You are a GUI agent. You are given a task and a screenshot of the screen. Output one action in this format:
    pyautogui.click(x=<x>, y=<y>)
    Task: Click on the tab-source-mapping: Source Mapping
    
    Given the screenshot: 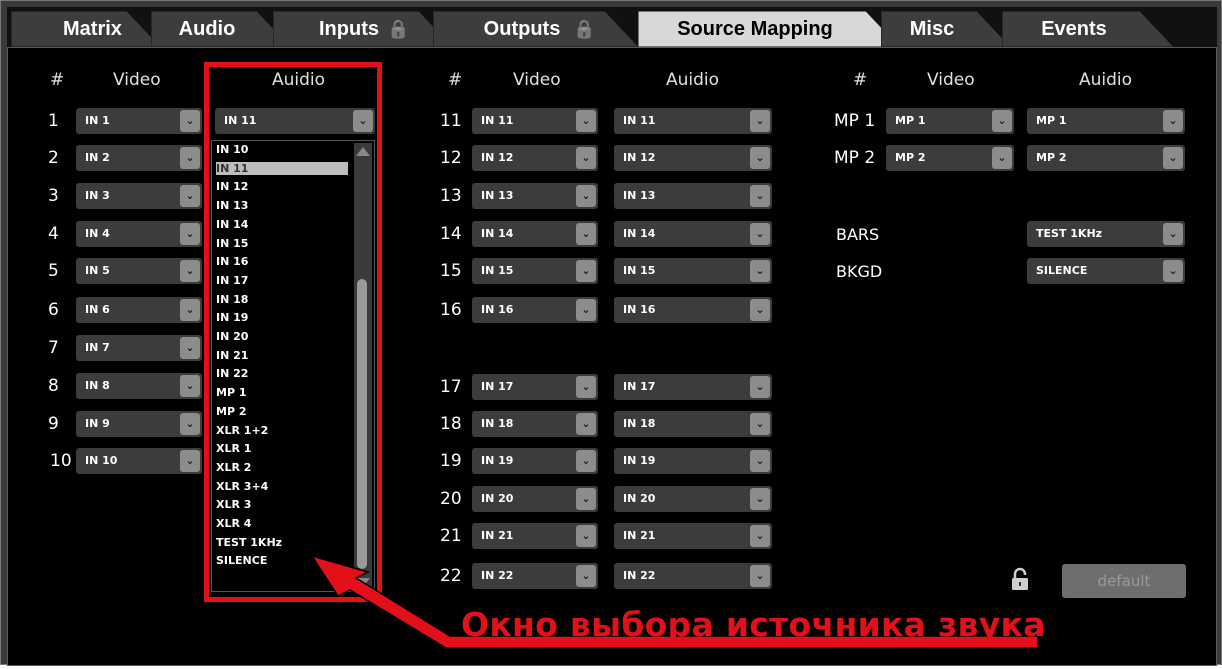 What is the action you would take?
    pyautogui.click(x=769, y=29)
    